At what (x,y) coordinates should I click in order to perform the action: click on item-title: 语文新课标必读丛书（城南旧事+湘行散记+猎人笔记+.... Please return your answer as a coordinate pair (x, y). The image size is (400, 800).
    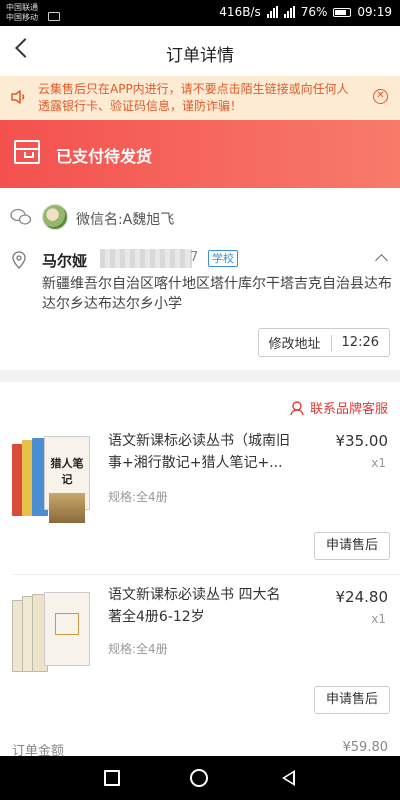
    Looking at the image, I should click on (199, 452).